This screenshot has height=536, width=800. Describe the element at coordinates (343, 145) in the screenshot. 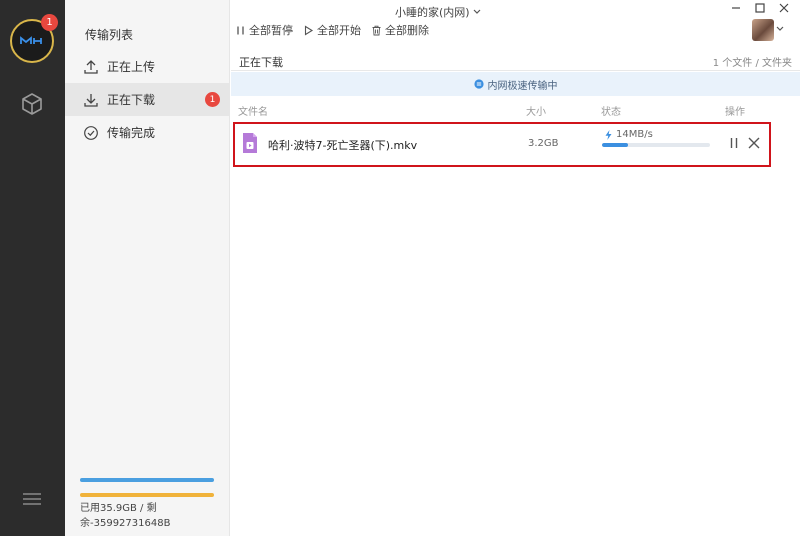

I see `file-name: 哈利·波特7-死亡圣器(下).mkv` at that location.